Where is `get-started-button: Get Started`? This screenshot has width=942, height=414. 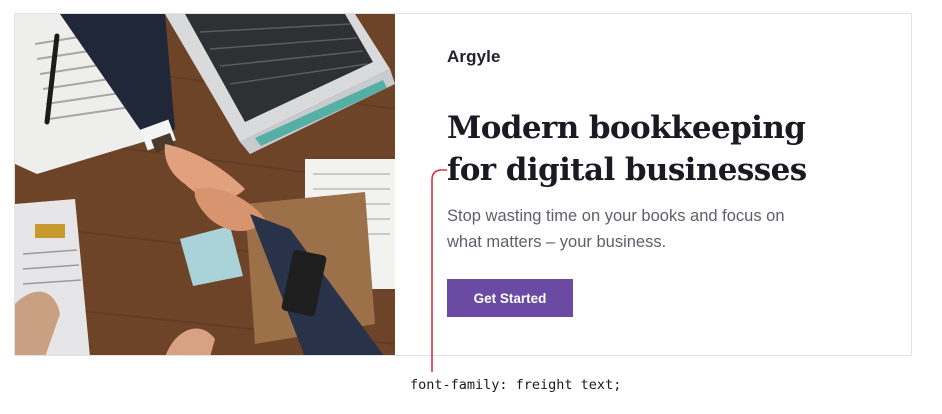 get-started-button: Get Started is located at coordinates (510, 298).